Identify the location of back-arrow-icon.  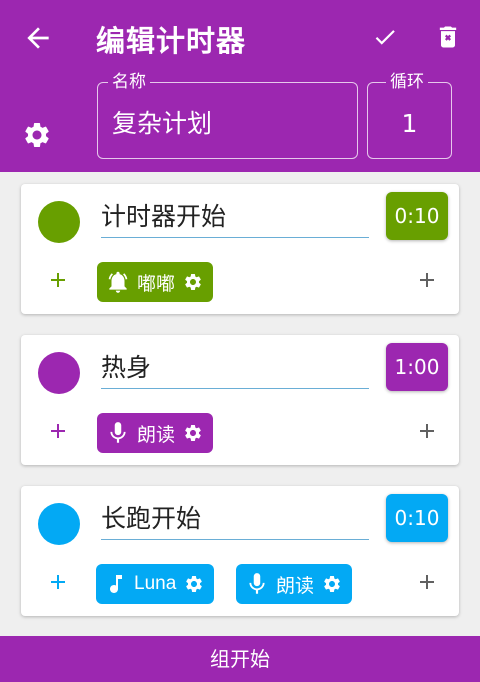
(38, 38).